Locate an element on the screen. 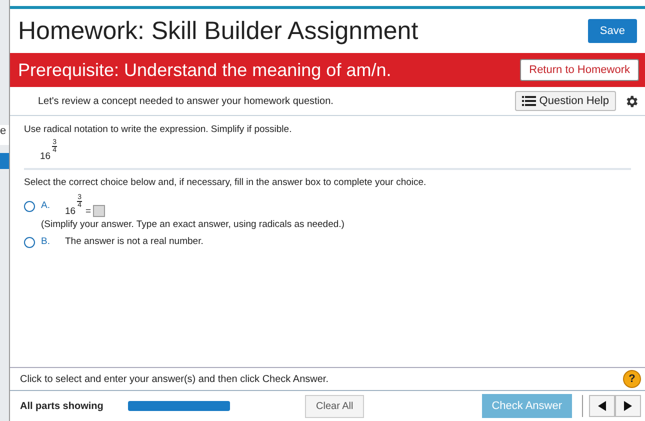  settings-icon is located at coordinates (631, 101).